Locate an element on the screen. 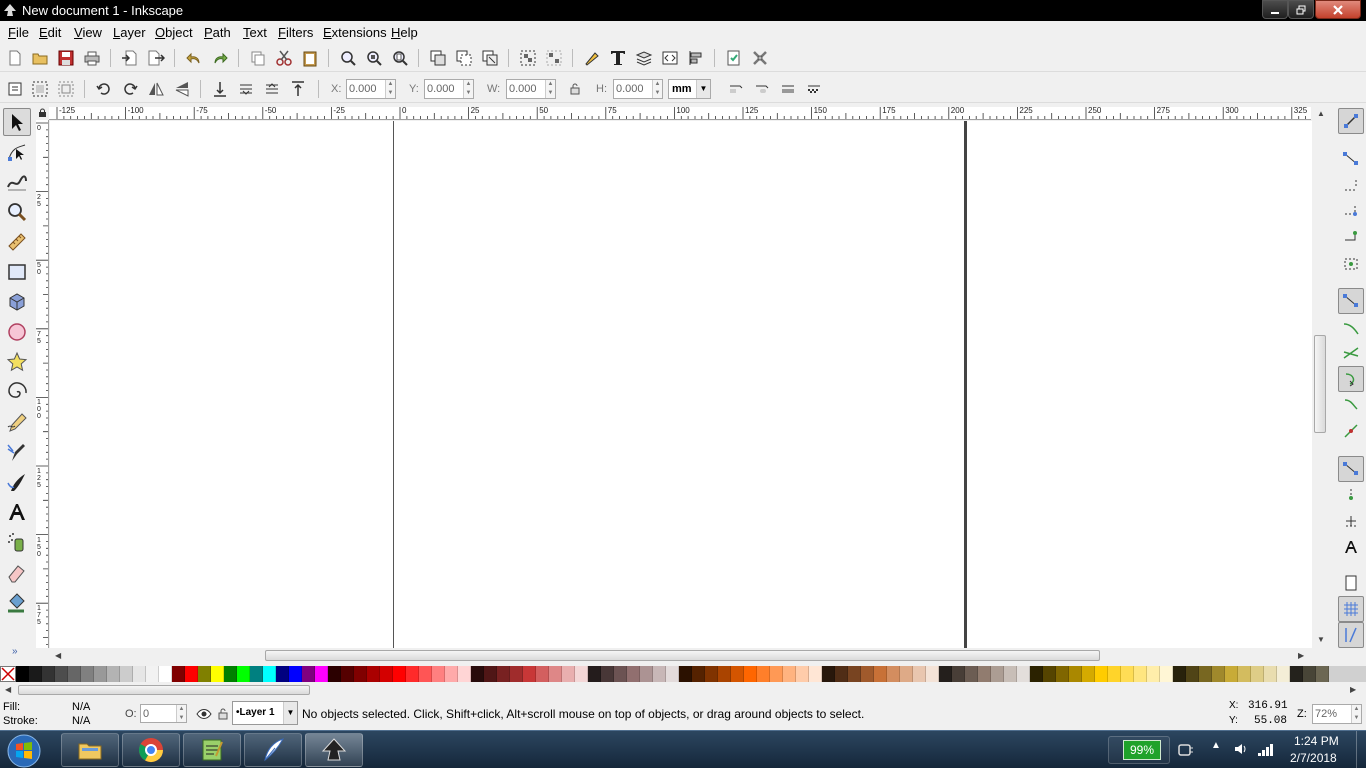 The width and height of the screenshot is (1366, 768). menu-filters: Filters is located at coordinates (295, 32).